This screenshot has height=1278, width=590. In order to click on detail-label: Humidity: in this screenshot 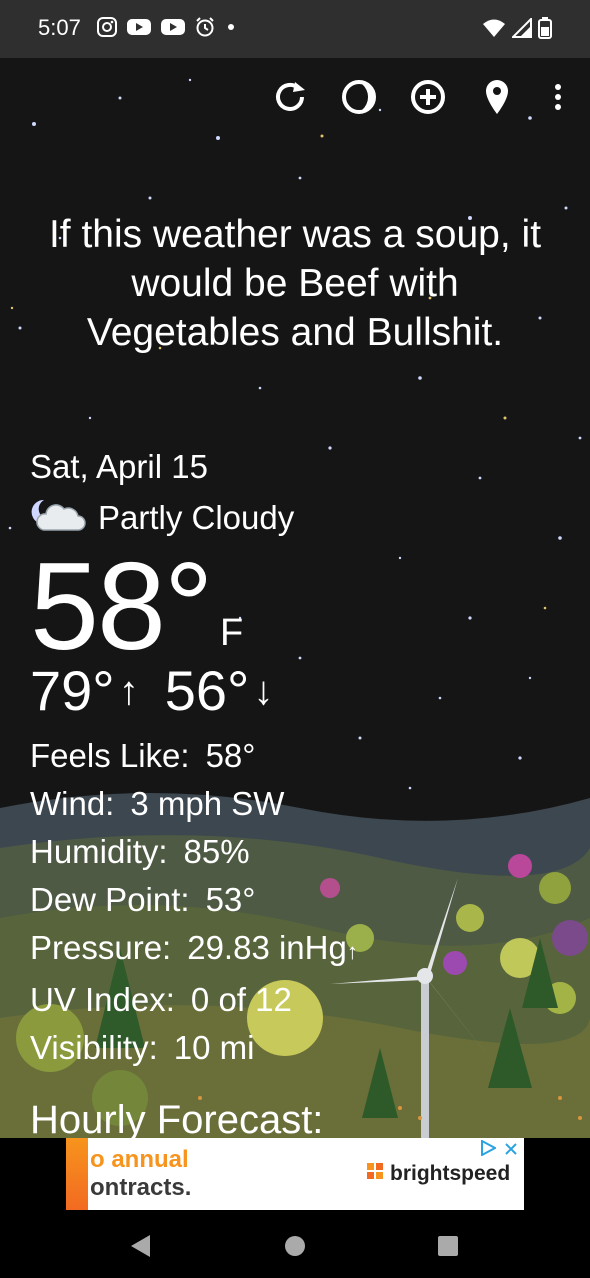, I will do `click(99, 851)`.